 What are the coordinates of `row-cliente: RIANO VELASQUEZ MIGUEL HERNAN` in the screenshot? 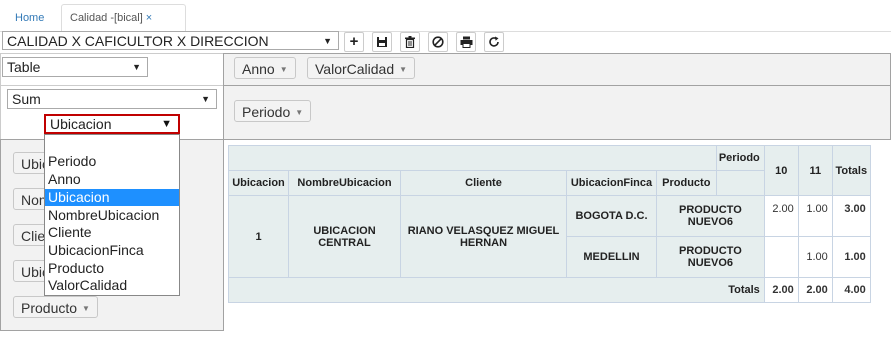 It's located at (483, 236).